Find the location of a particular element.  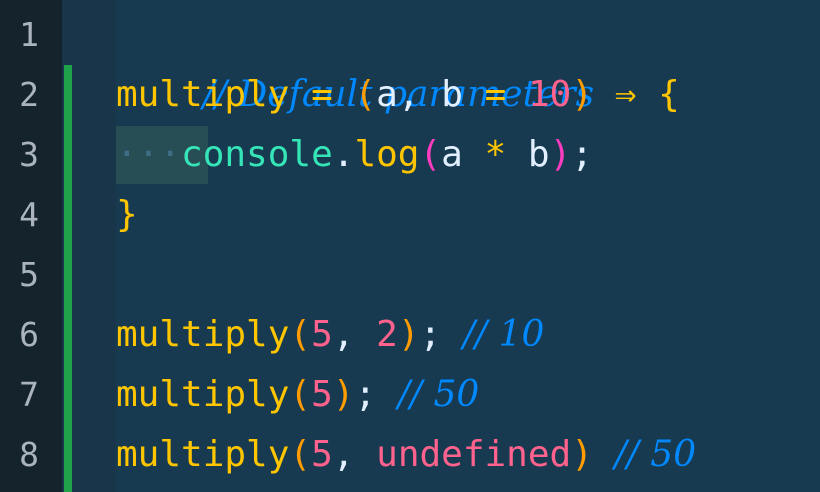

git-added-indicator is located at coordinates (68, 278).